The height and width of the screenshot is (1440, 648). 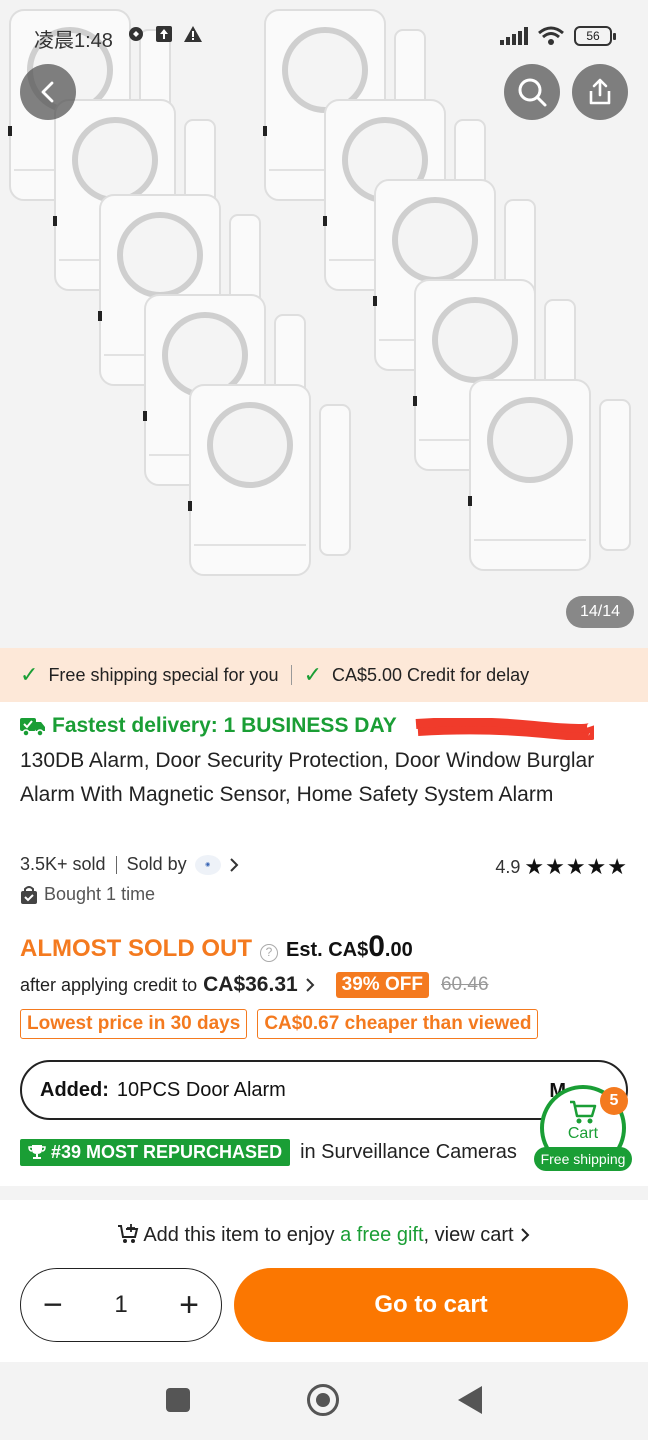 What do you see at coordinates (207, 864) in the screenshot?
I see `seller-logo: ◉` at bounding box center [207, 864].